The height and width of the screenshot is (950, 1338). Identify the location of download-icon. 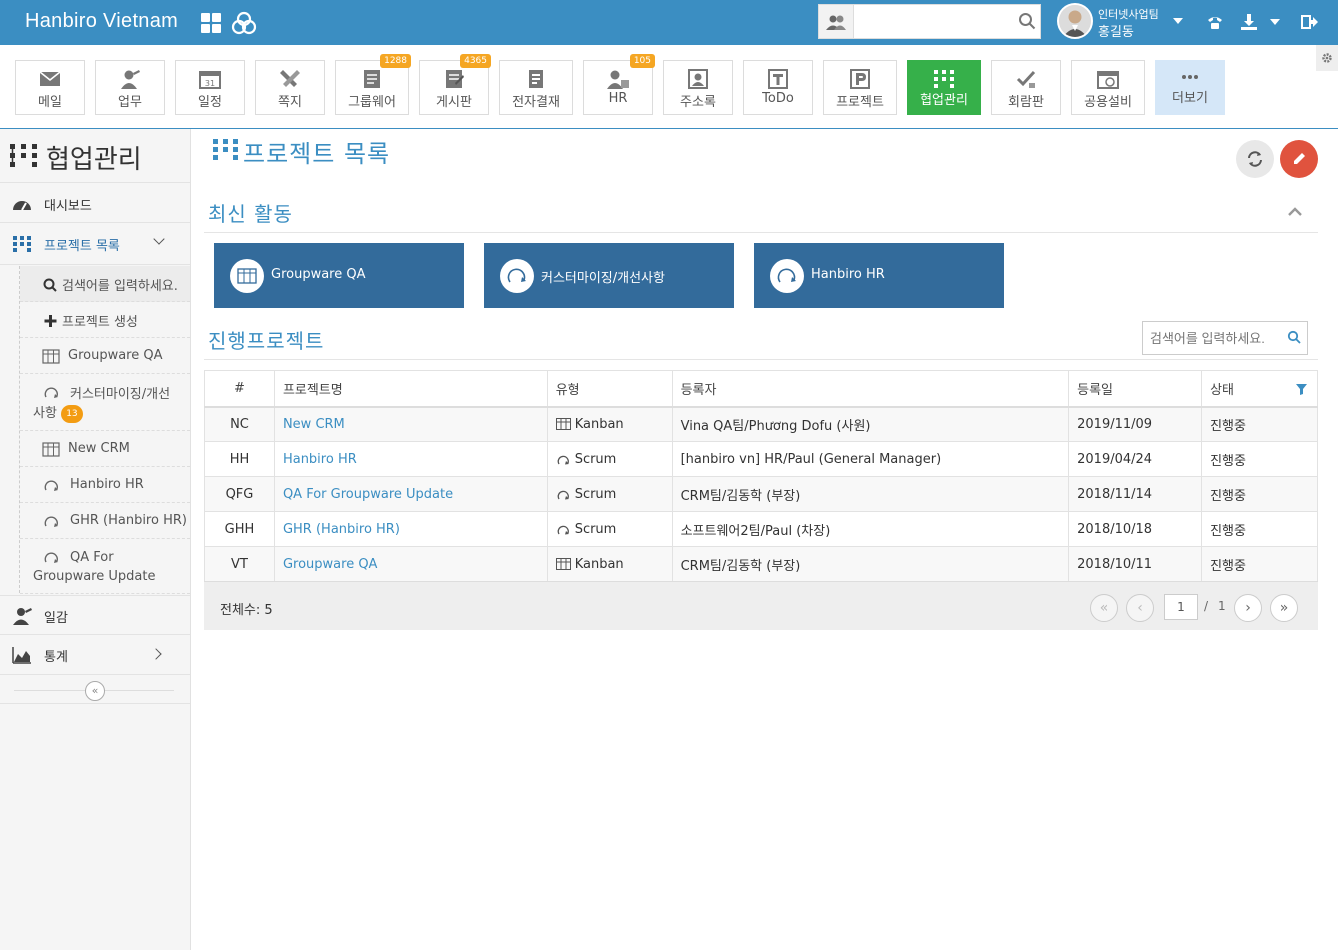
(1249, 22).